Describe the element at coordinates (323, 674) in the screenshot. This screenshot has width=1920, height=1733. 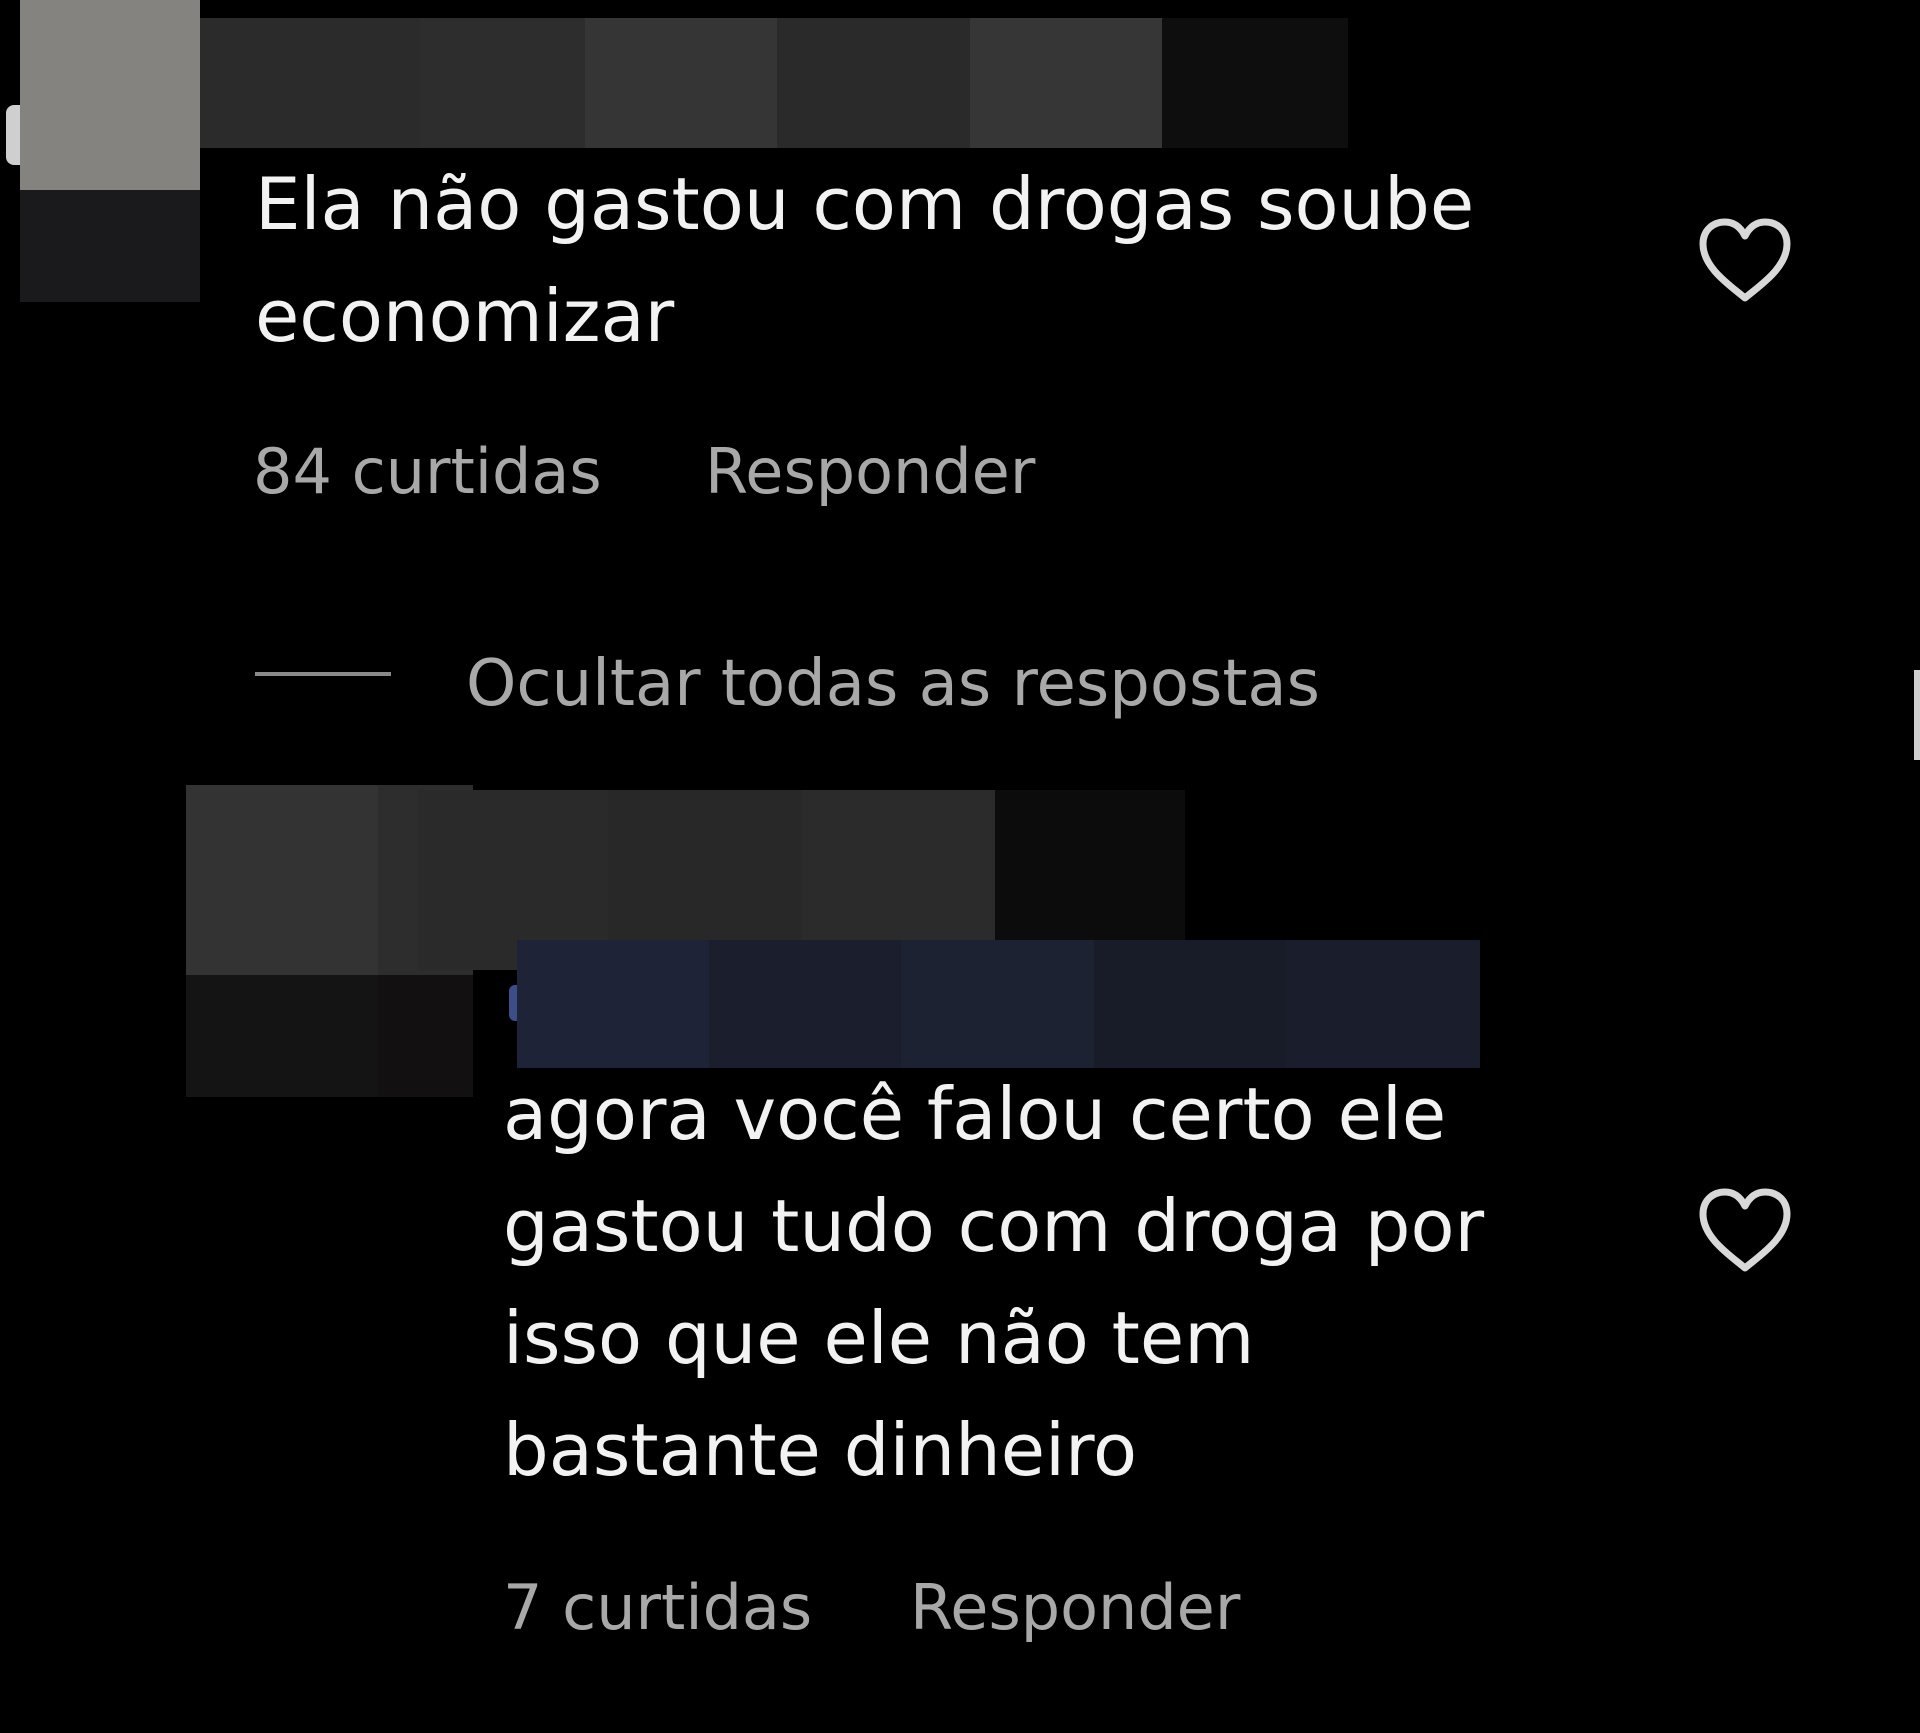
I see `replies-divider` at that location.